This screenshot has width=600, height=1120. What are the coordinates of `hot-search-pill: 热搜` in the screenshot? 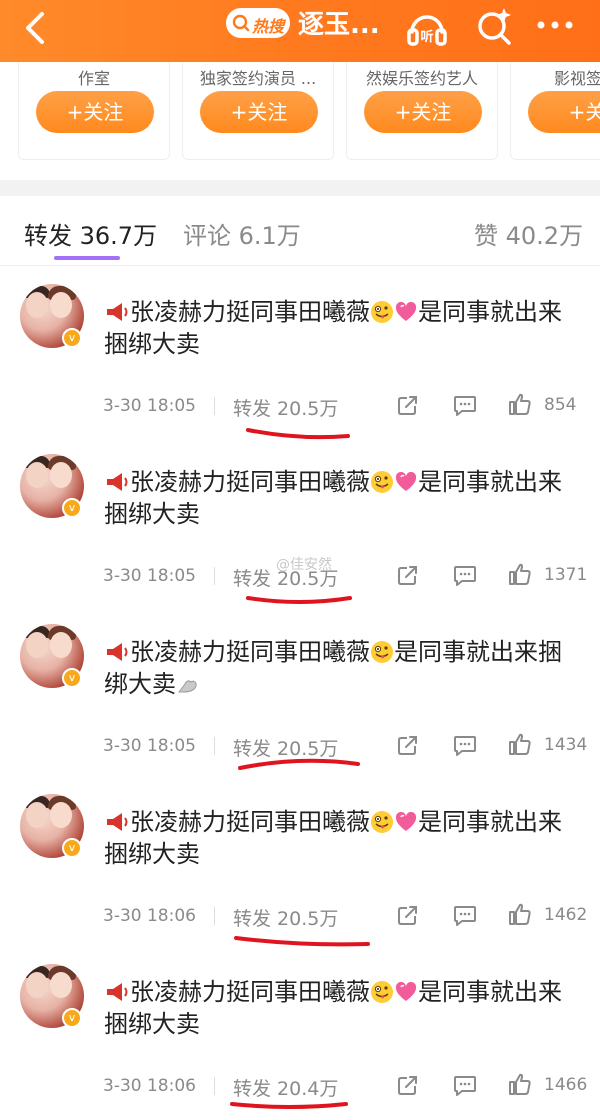 It's located at (258, 23).